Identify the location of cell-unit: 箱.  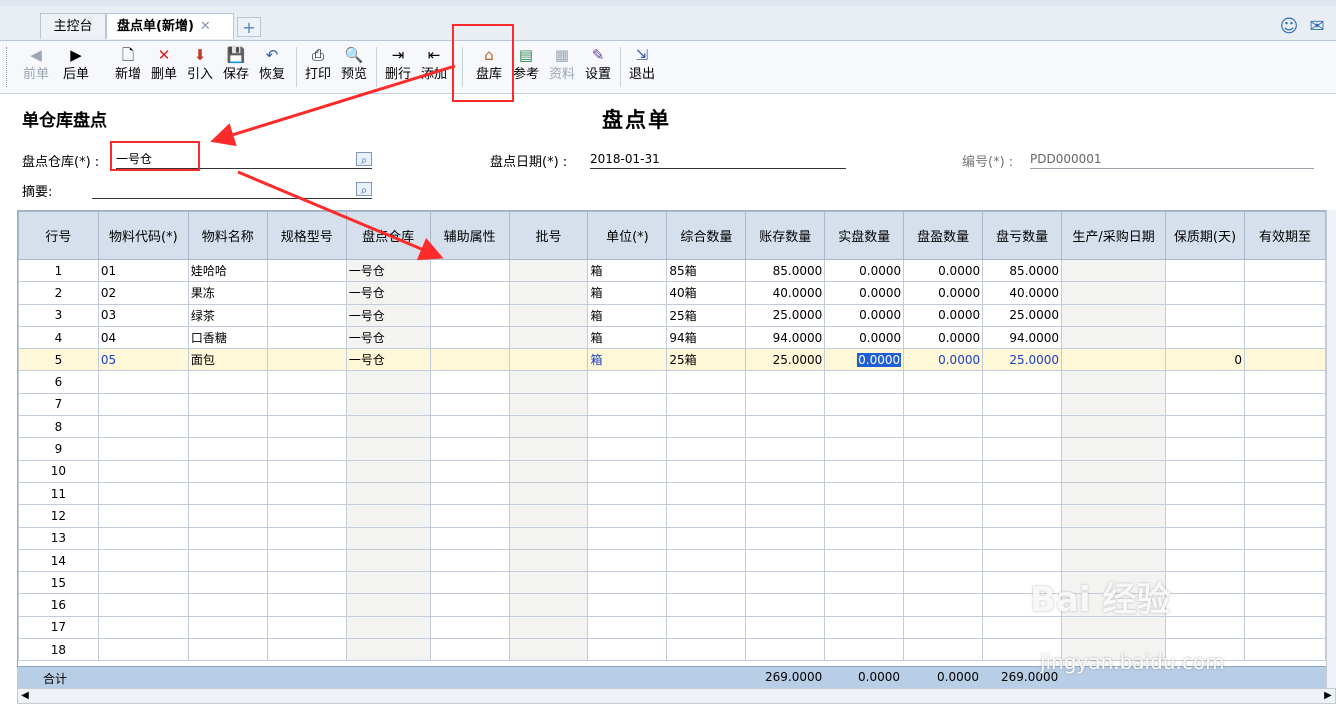
(627, 270).